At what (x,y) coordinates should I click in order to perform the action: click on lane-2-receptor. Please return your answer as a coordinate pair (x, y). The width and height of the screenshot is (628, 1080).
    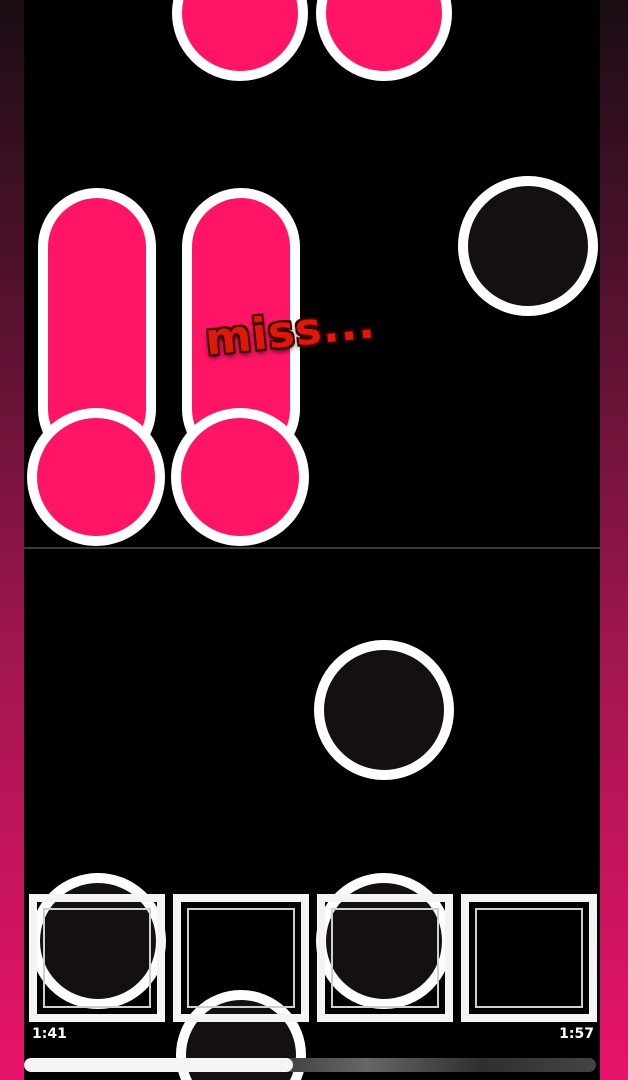
    Looking at the image, I should click on (241, 958).